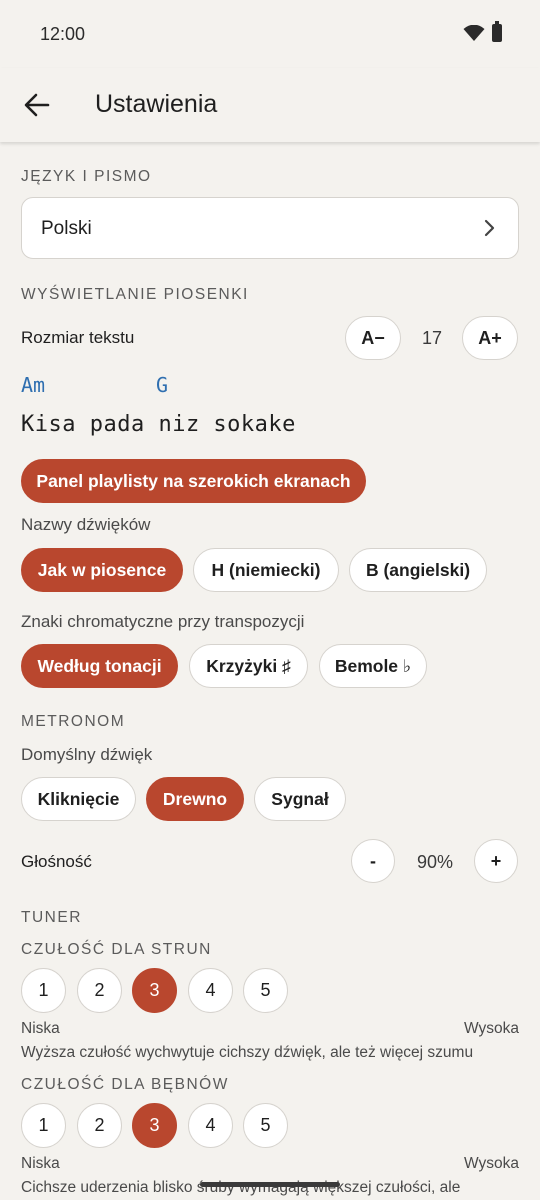 The width and height of the screenshot is (540, 1200). Describe the element at coordinates (373, 861) in the screenshot. I see `volume-decrease-button: -` at that location.